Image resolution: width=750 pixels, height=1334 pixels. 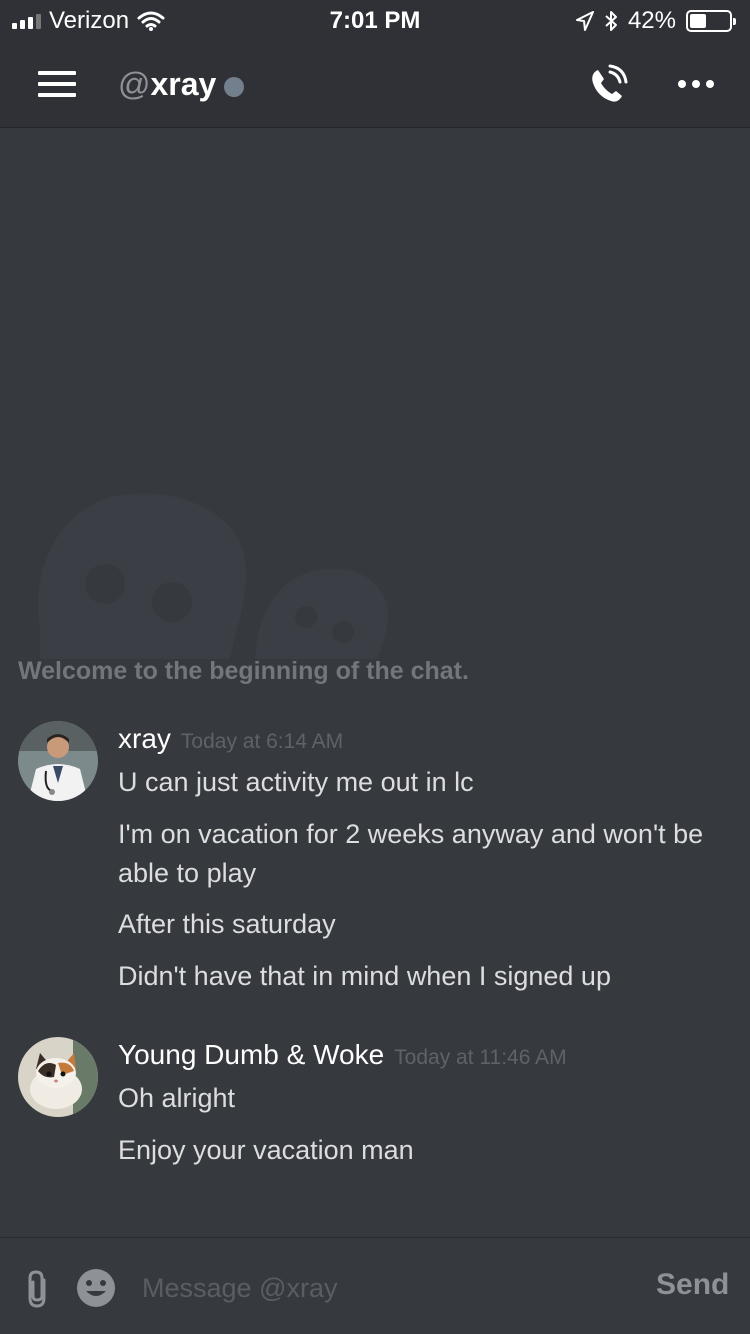 I want to click on dm-username: xray, so click(x=183, y=84).